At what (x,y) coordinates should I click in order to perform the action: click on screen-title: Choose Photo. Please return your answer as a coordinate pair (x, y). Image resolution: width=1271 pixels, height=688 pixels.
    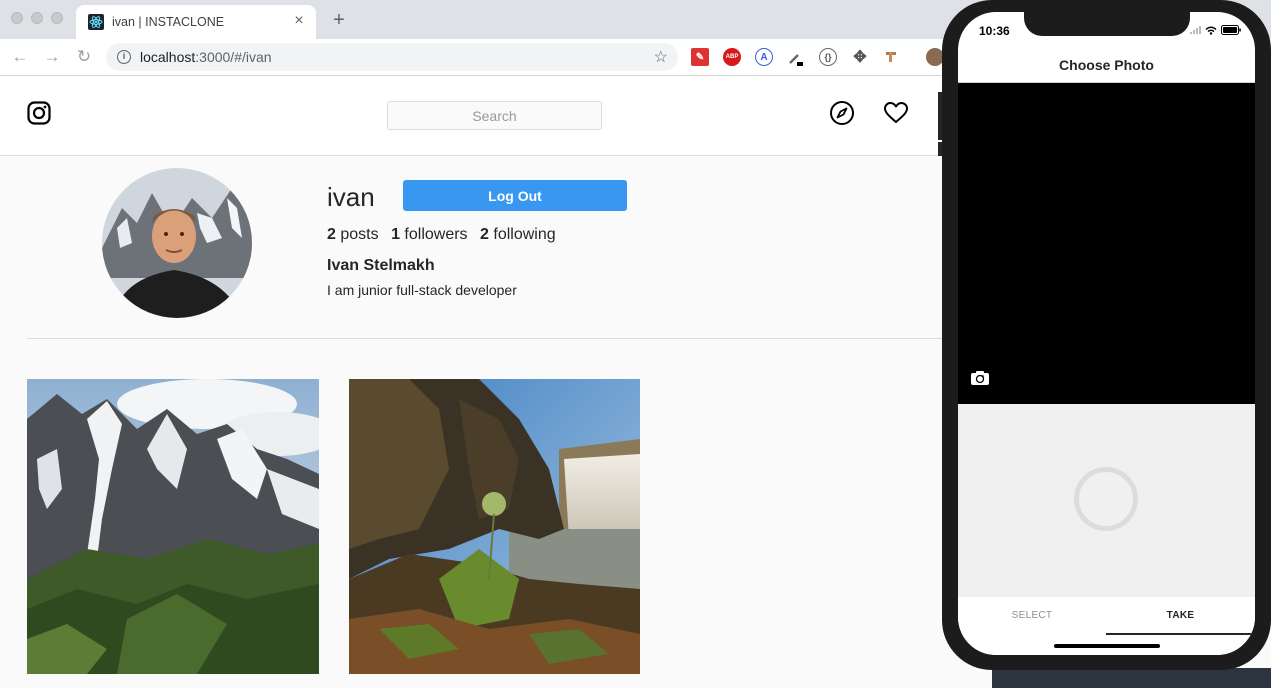
    Looking at the image, I should click on (1106, 65).